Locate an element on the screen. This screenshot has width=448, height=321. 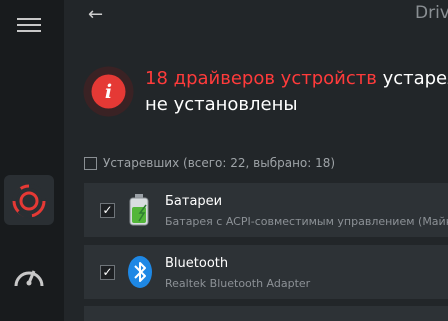
summary-label: Устаревших (всего: 22, выбрано: 18) is located at coordinates (219, 163).